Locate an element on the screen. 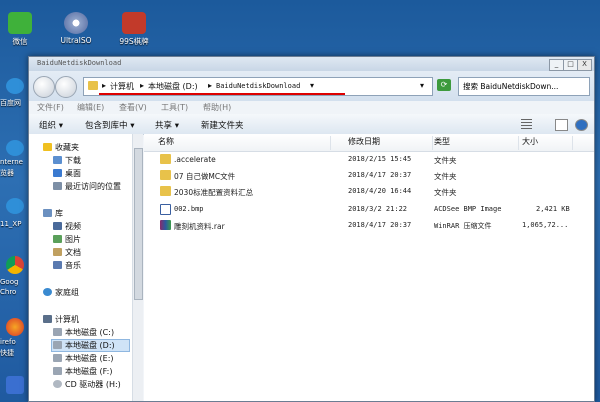  breadcrumb-folder: BaiduNetdiskDownload is located at coordinates (258, 86).